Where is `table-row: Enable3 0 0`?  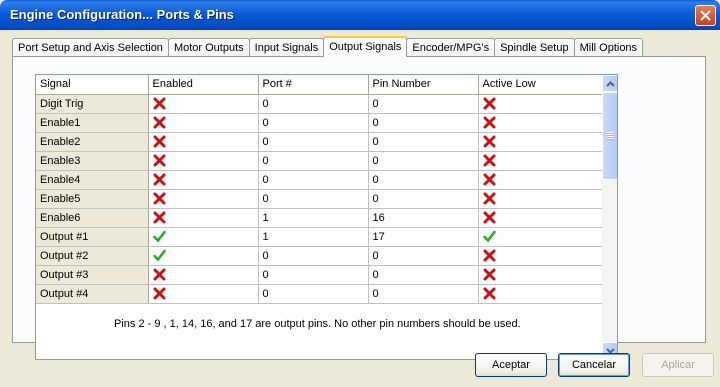
table-row: Enable3 0 0 is located at coordinates (319, 161).